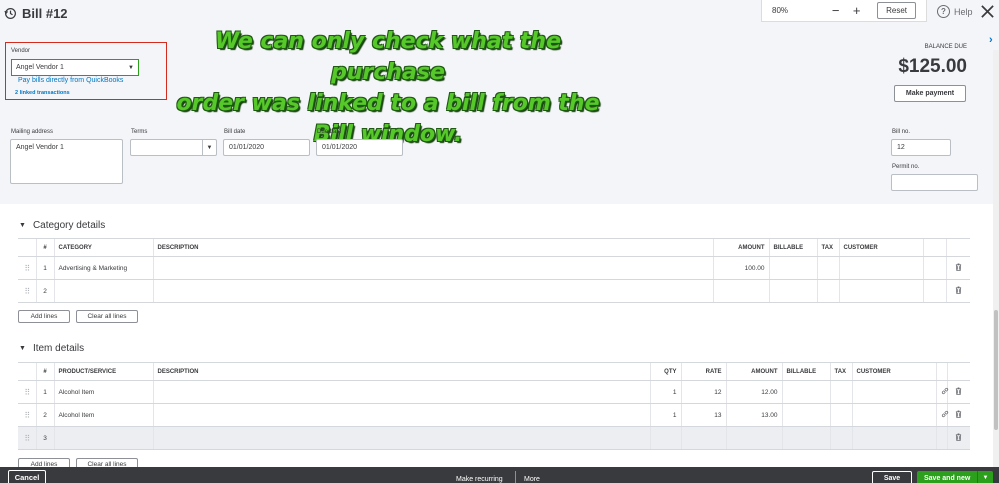 The image size is (999, 483). What do you see at coordinates (66, 161) in the screenshot?
I see `mailing-address-field: Angel Vendor 1` at bounding box center [66, 161].